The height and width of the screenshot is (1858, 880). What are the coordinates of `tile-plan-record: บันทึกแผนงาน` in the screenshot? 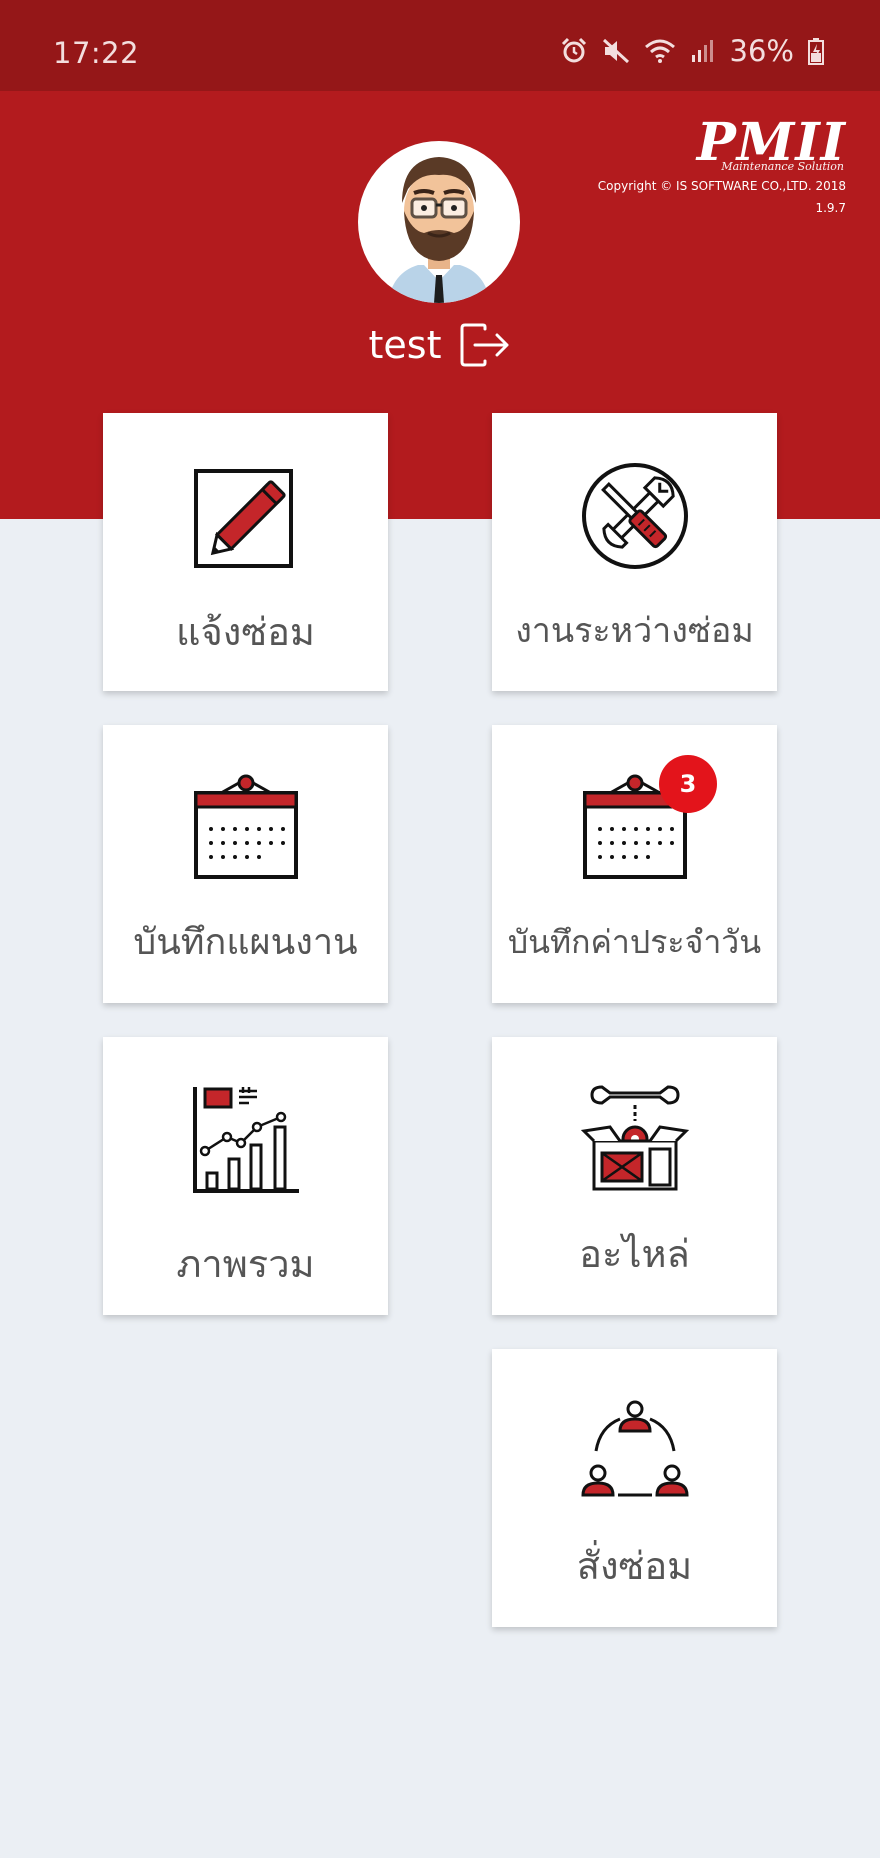 It's located at (245, 864).